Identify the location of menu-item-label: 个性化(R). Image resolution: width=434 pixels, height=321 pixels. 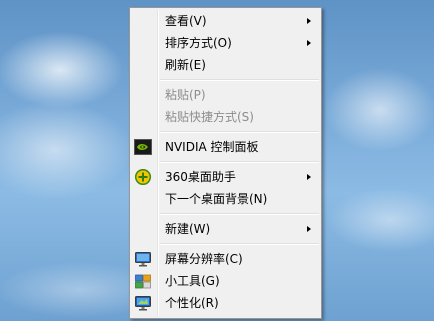
(192, 303).